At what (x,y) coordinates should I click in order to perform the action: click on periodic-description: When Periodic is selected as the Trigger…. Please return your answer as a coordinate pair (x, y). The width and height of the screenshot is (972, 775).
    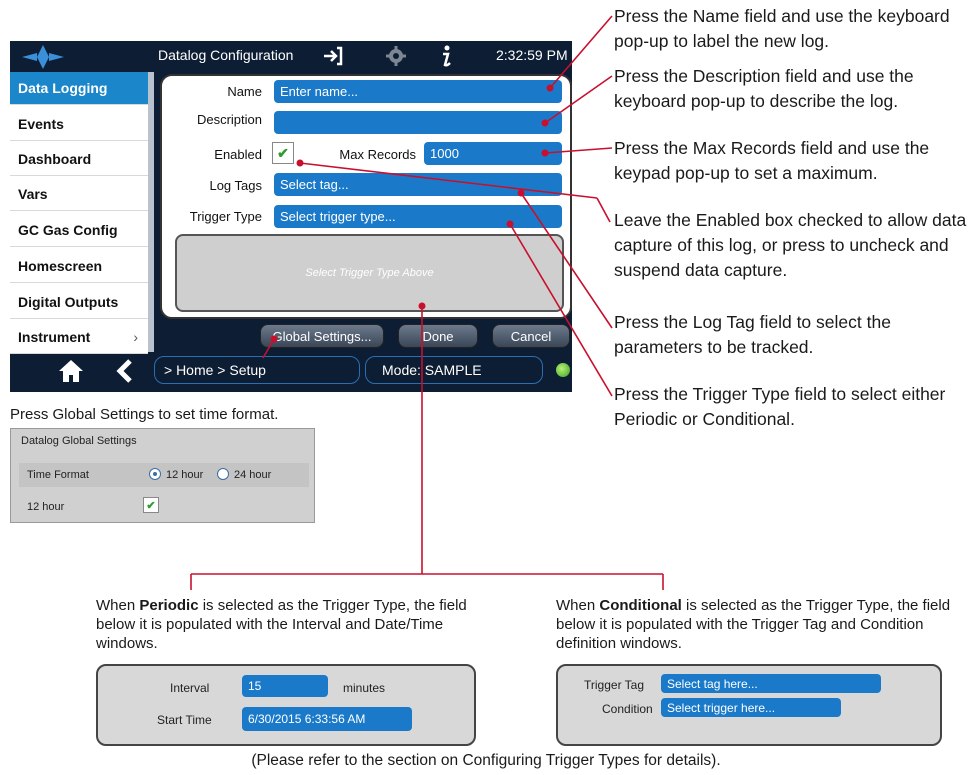
    Looking at the image, I should click on (281, 624).